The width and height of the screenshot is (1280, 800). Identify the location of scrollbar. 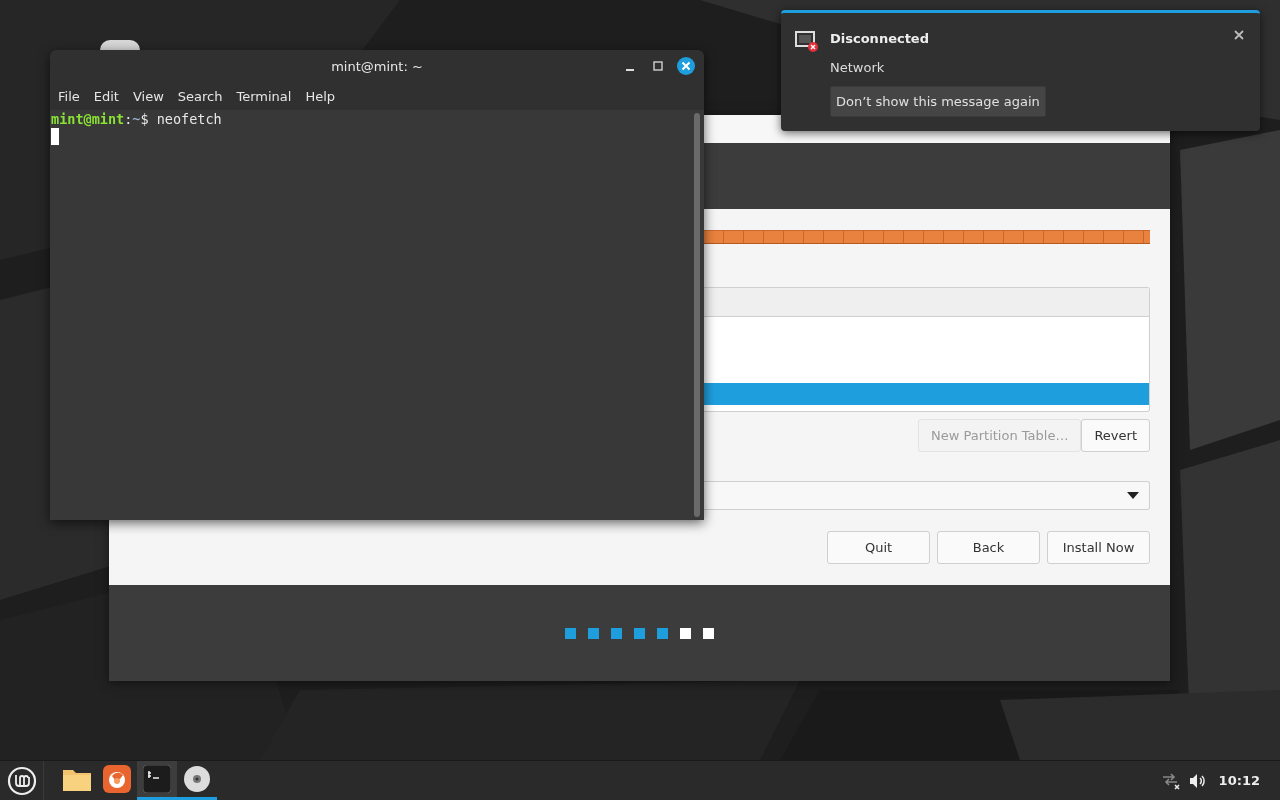
(697, 315).